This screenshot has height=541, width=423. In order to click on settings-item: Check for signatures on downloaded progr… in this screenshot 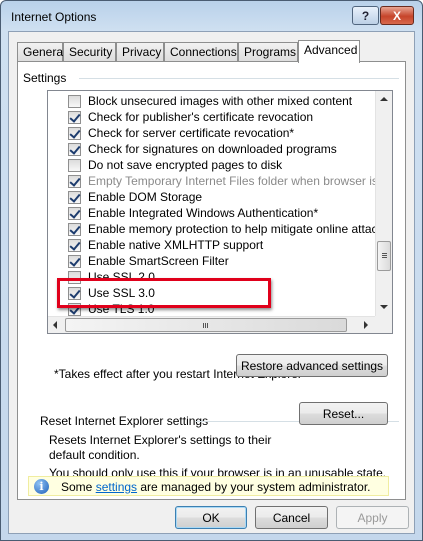, I will do `click(213, 149)`.